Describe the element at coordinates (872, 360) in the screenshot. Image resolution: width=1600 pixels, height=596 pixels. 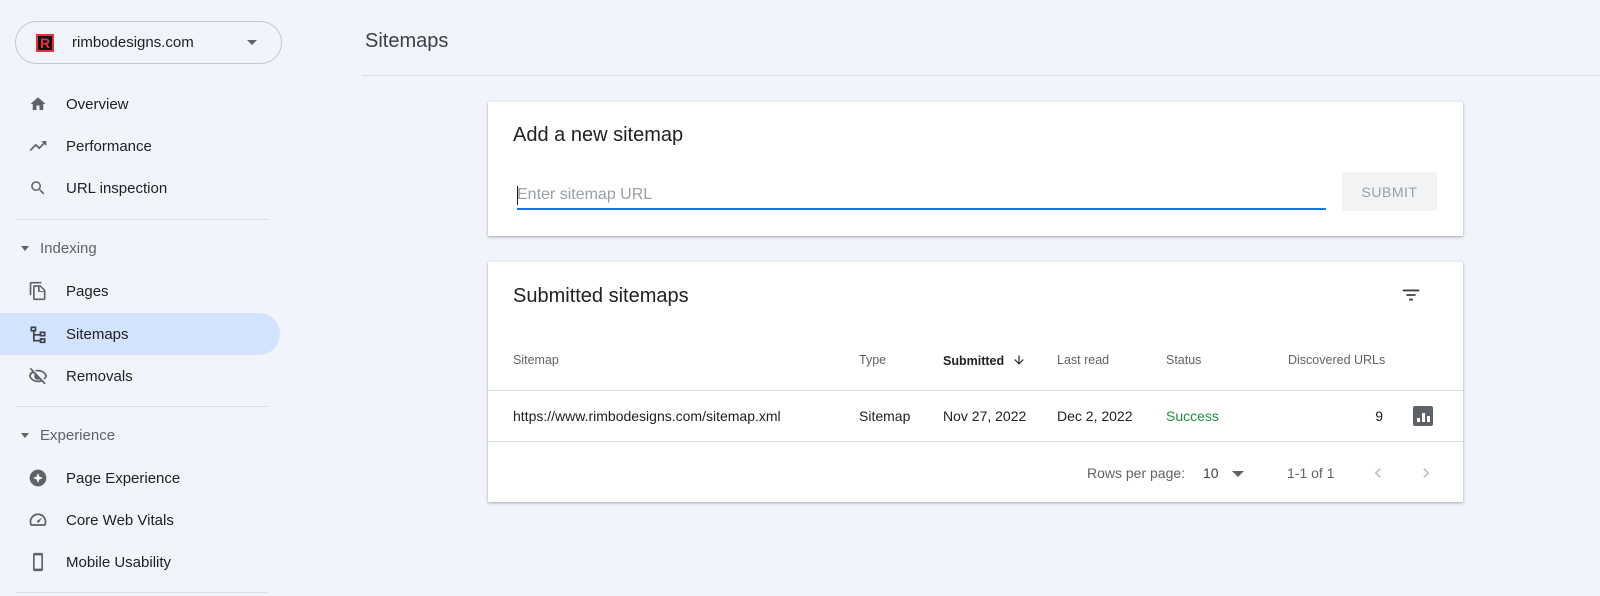
I see `column-header-type: Type` at that location.